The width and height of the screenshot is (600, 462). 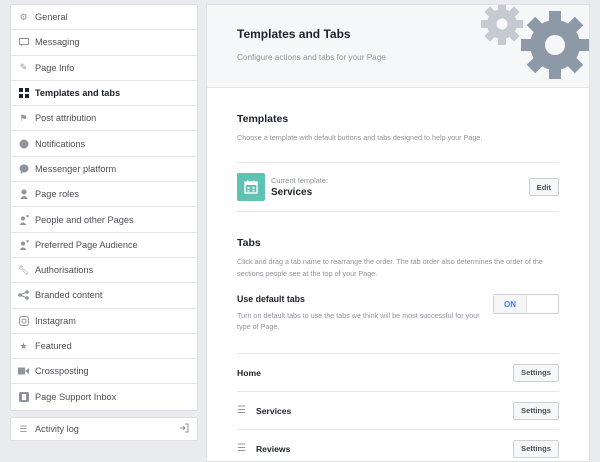 I want to click on calendar-icon, so click(x=251, y=187).